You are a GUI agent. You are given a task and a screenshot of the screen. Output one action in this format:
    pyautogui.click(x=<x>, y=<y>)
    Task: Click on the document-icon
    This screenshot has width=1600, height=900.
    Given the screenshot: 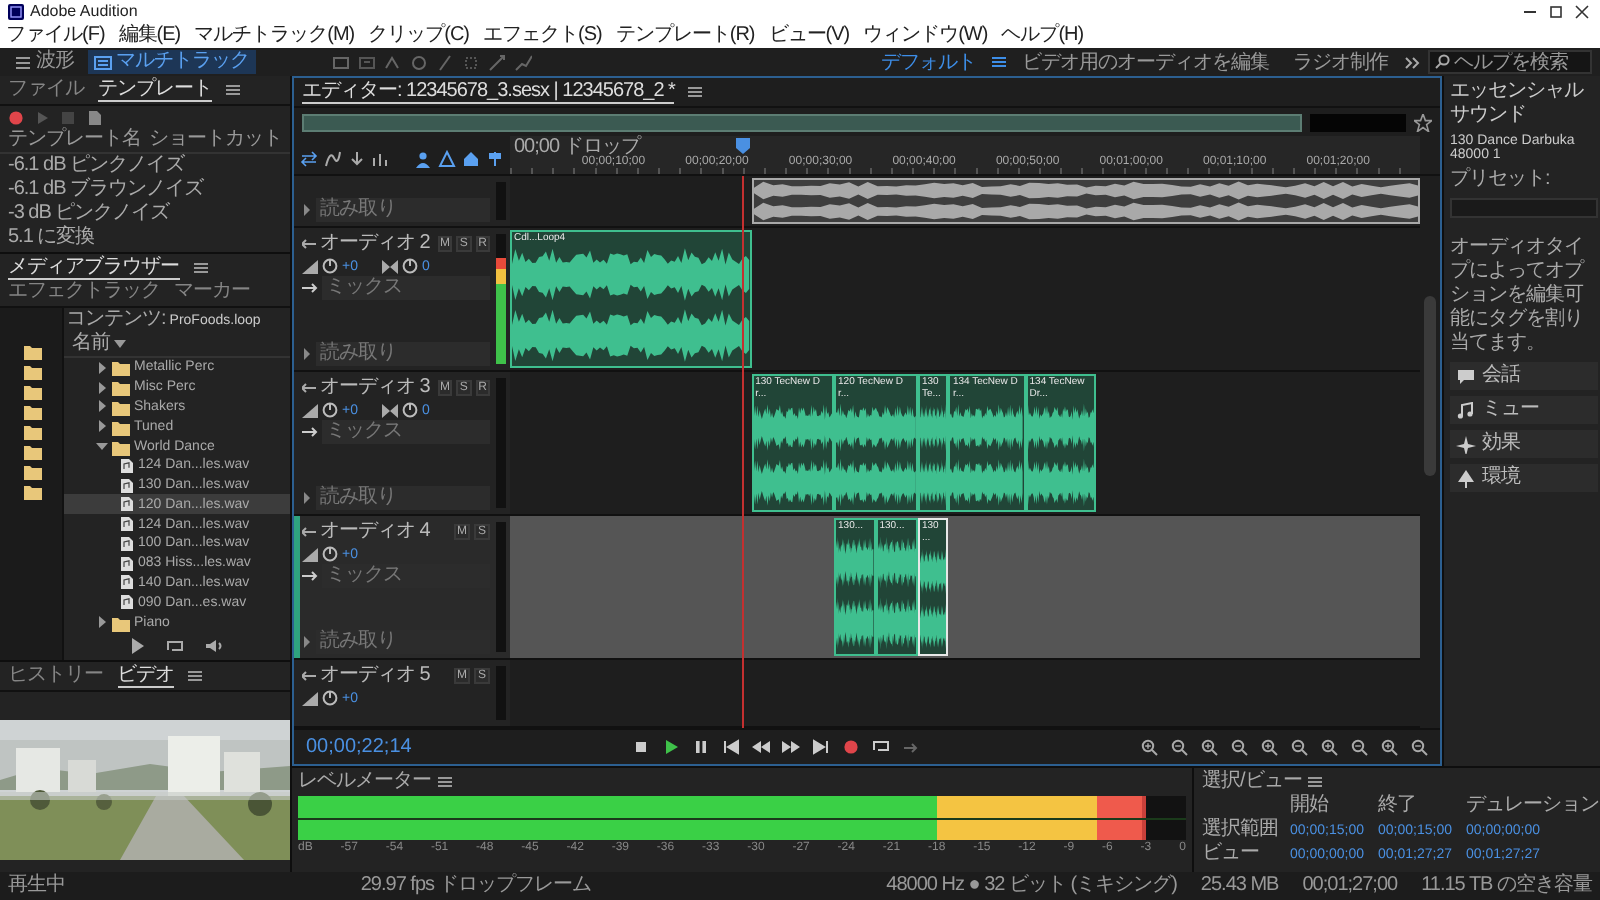 What is the action you would take?
    pyautogui.click(x=94, y=117)
    